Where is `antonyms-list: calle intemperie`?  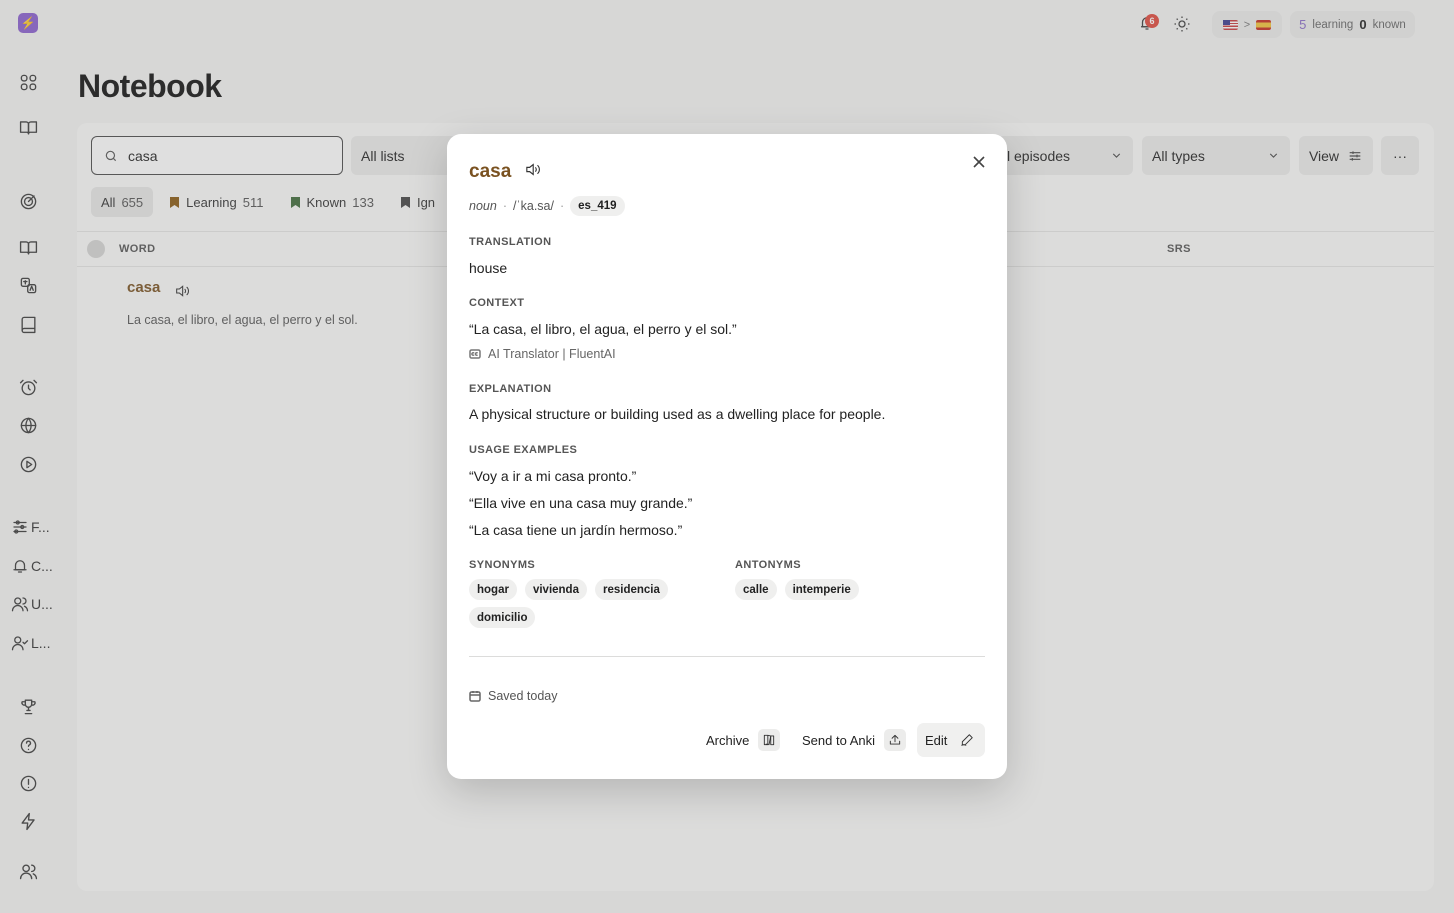
antonyms-list: calle intemperie is located at coordinates (855, 589).